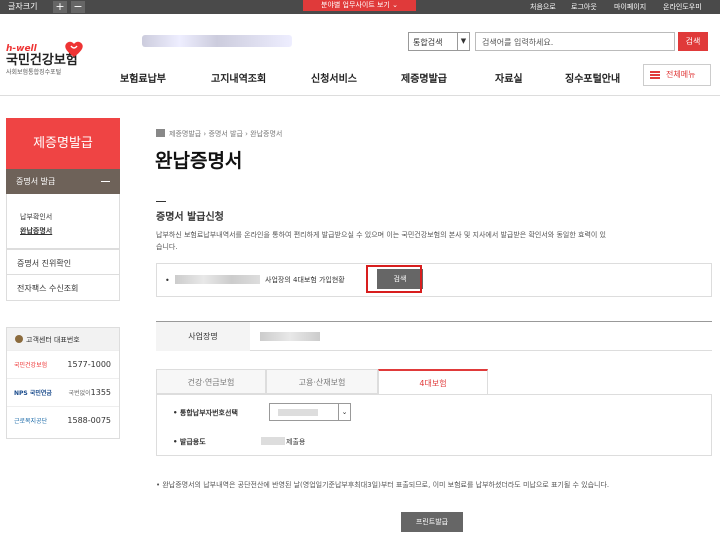  What do you see at coordinates (79, 393) in the screenshot?
I see `call-number-prefix: 국번없이` at bounding box center [79, 393].